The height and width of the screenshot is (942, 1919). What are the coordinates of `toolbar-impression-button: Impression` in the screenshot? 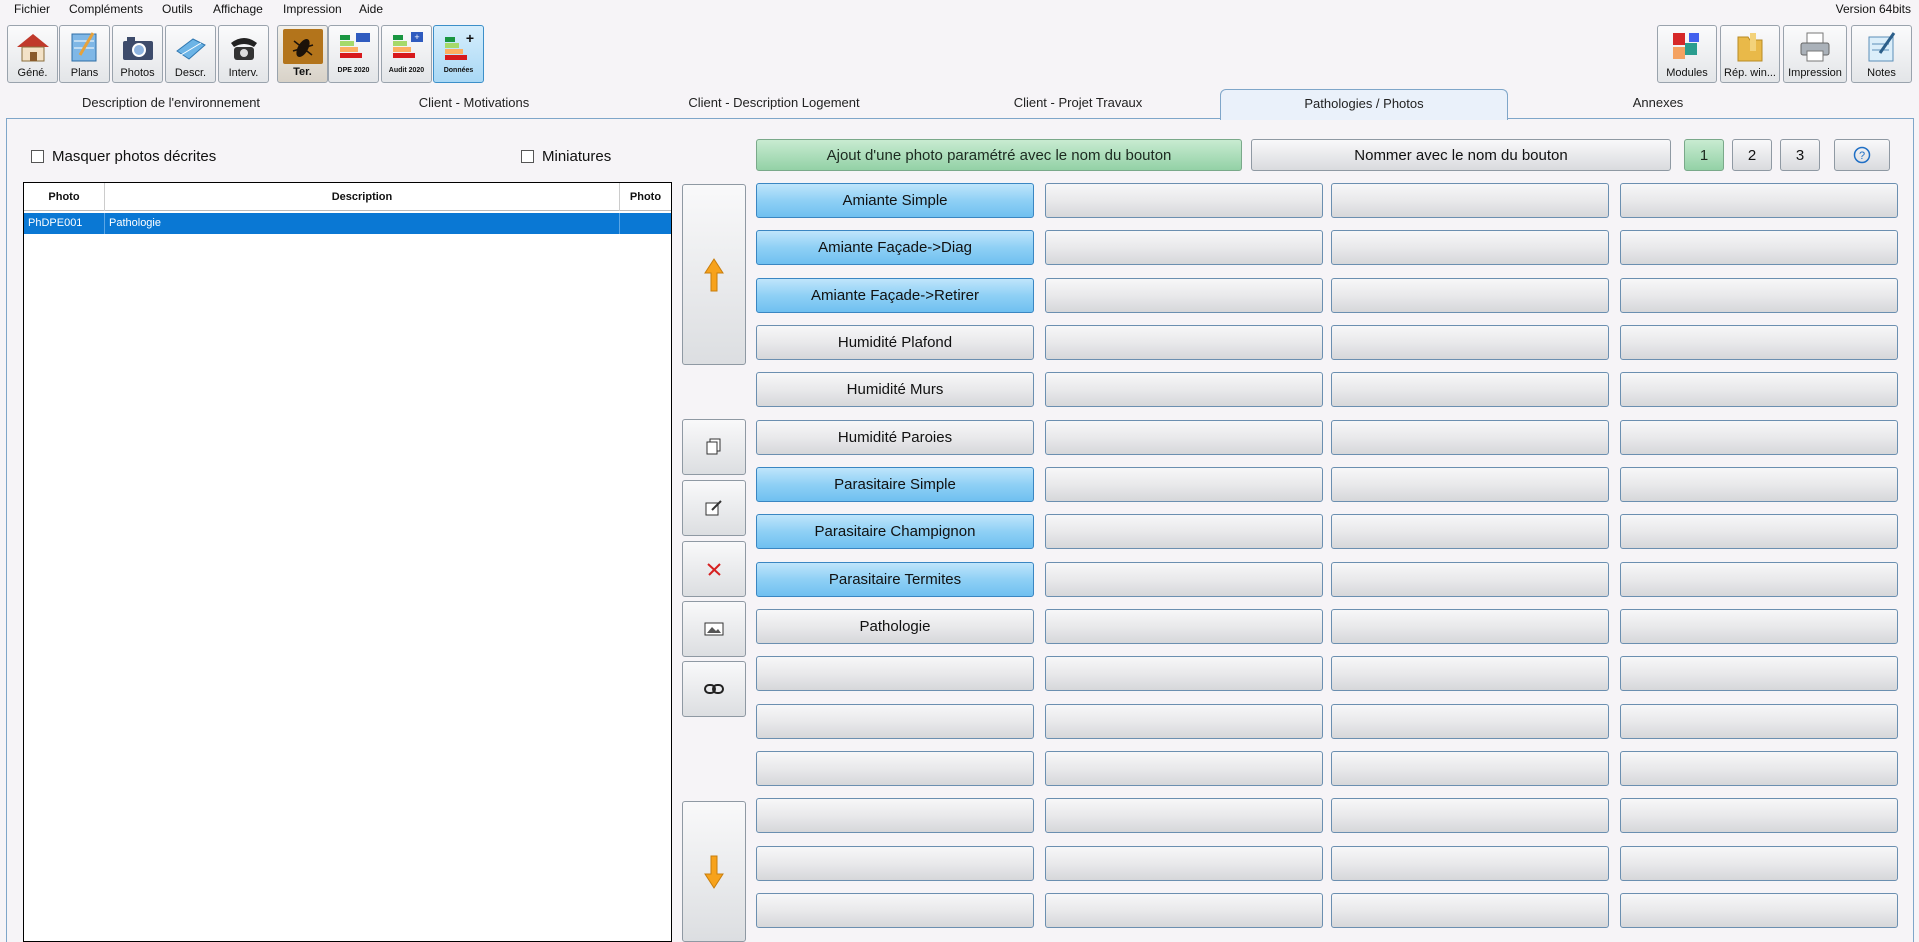 It's located at (1815, 54).